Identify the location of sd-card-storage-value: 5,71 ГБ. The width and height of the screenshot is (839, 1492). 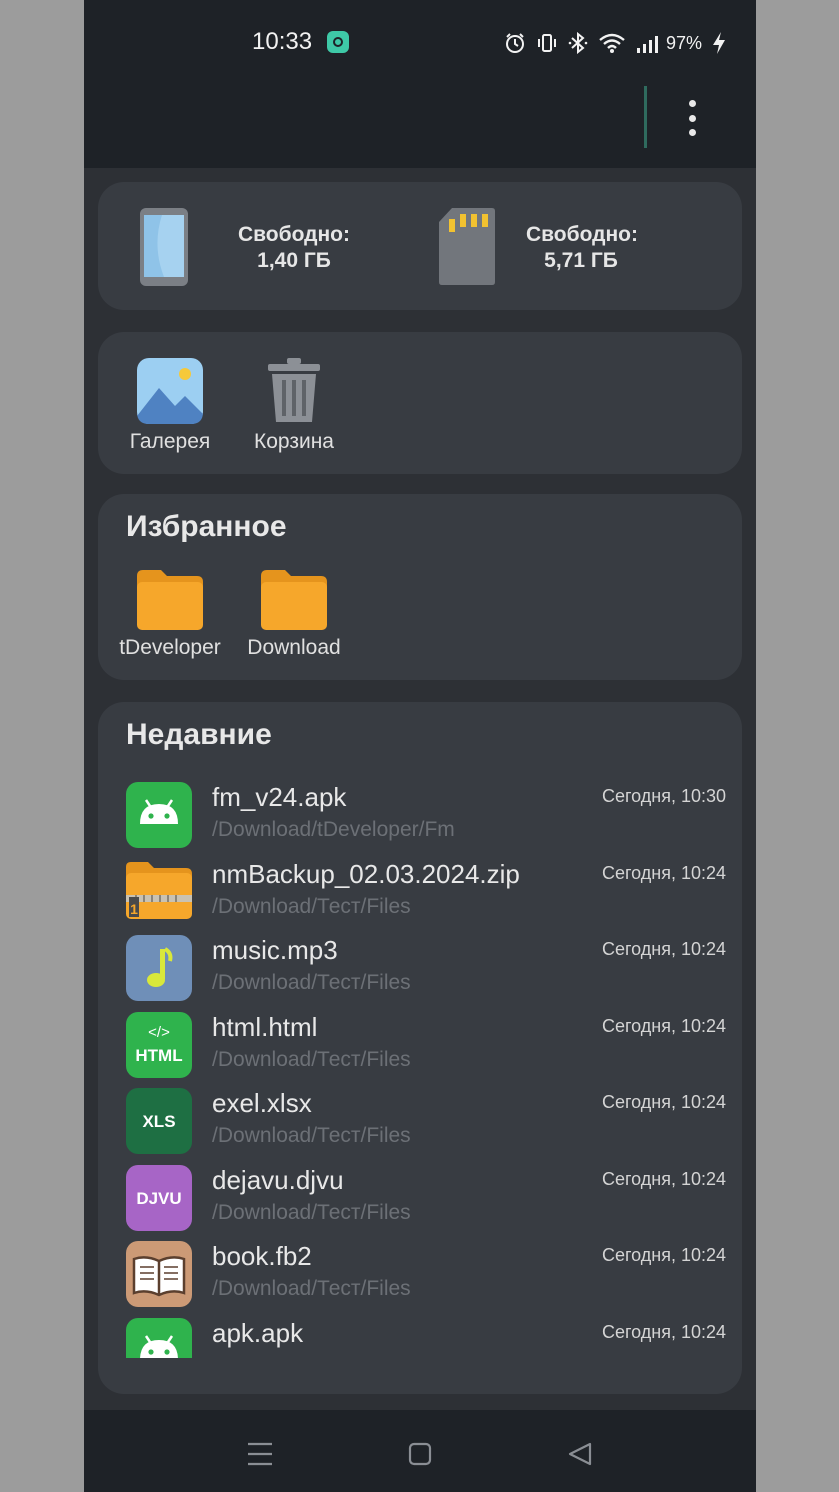
(581, 260).